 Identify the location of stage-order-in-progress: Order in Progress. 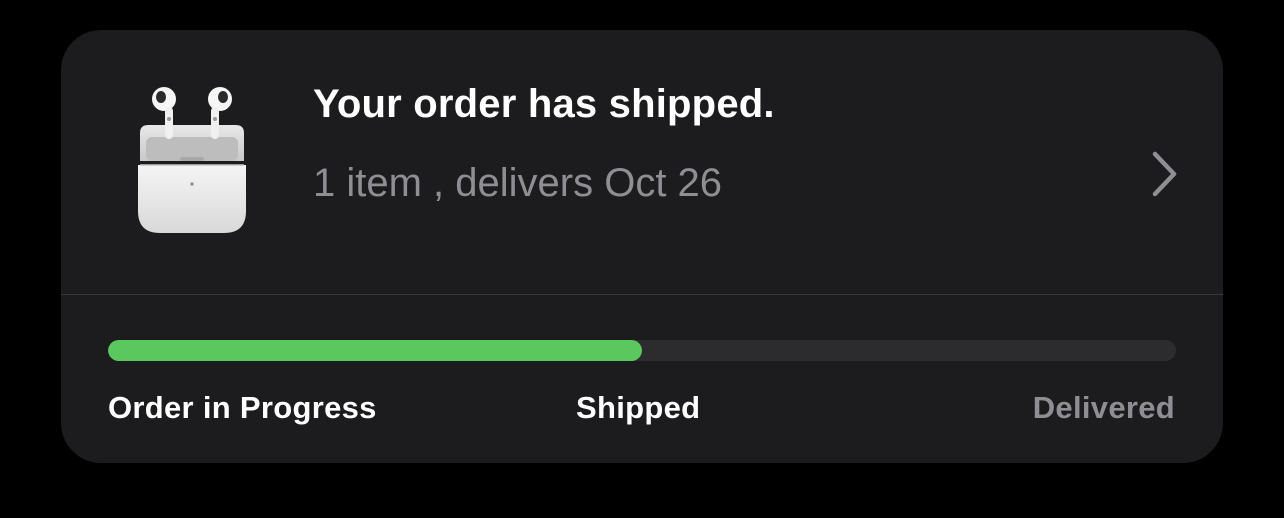
(242, 407).